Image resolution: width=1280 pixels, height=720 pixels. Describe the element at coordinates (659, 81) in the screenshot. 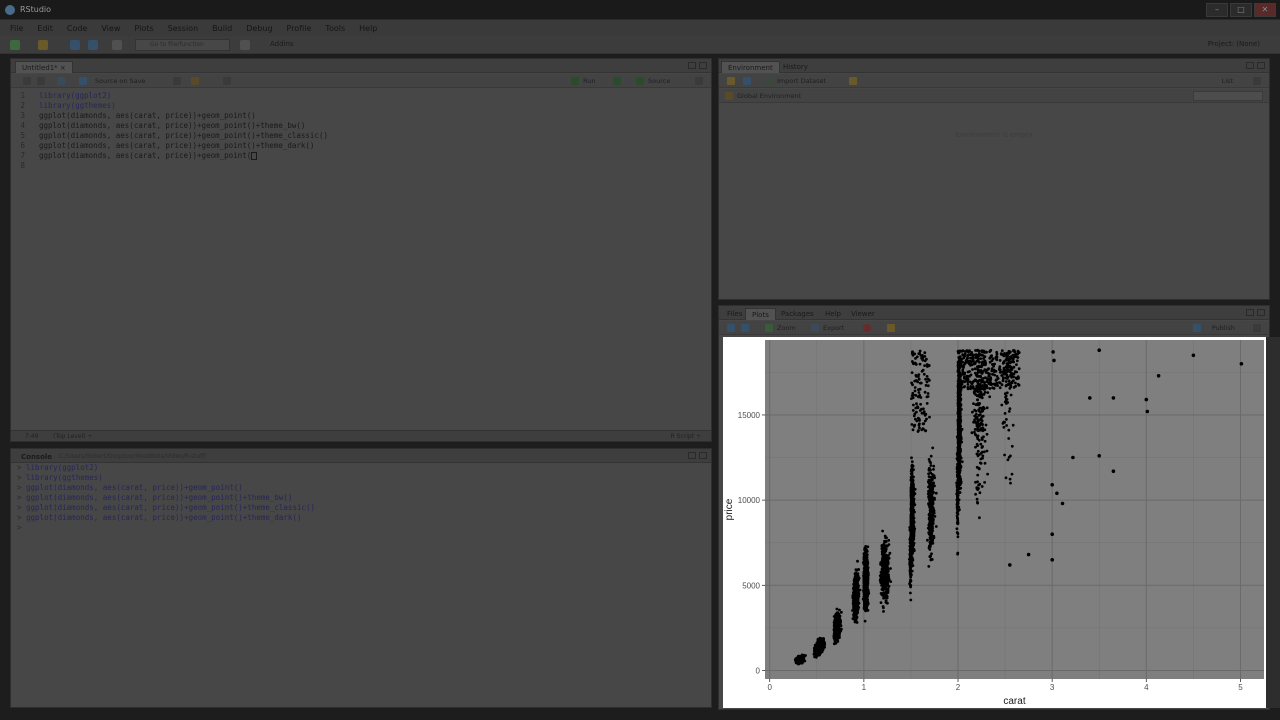

I see `source-button: Source` at that location.